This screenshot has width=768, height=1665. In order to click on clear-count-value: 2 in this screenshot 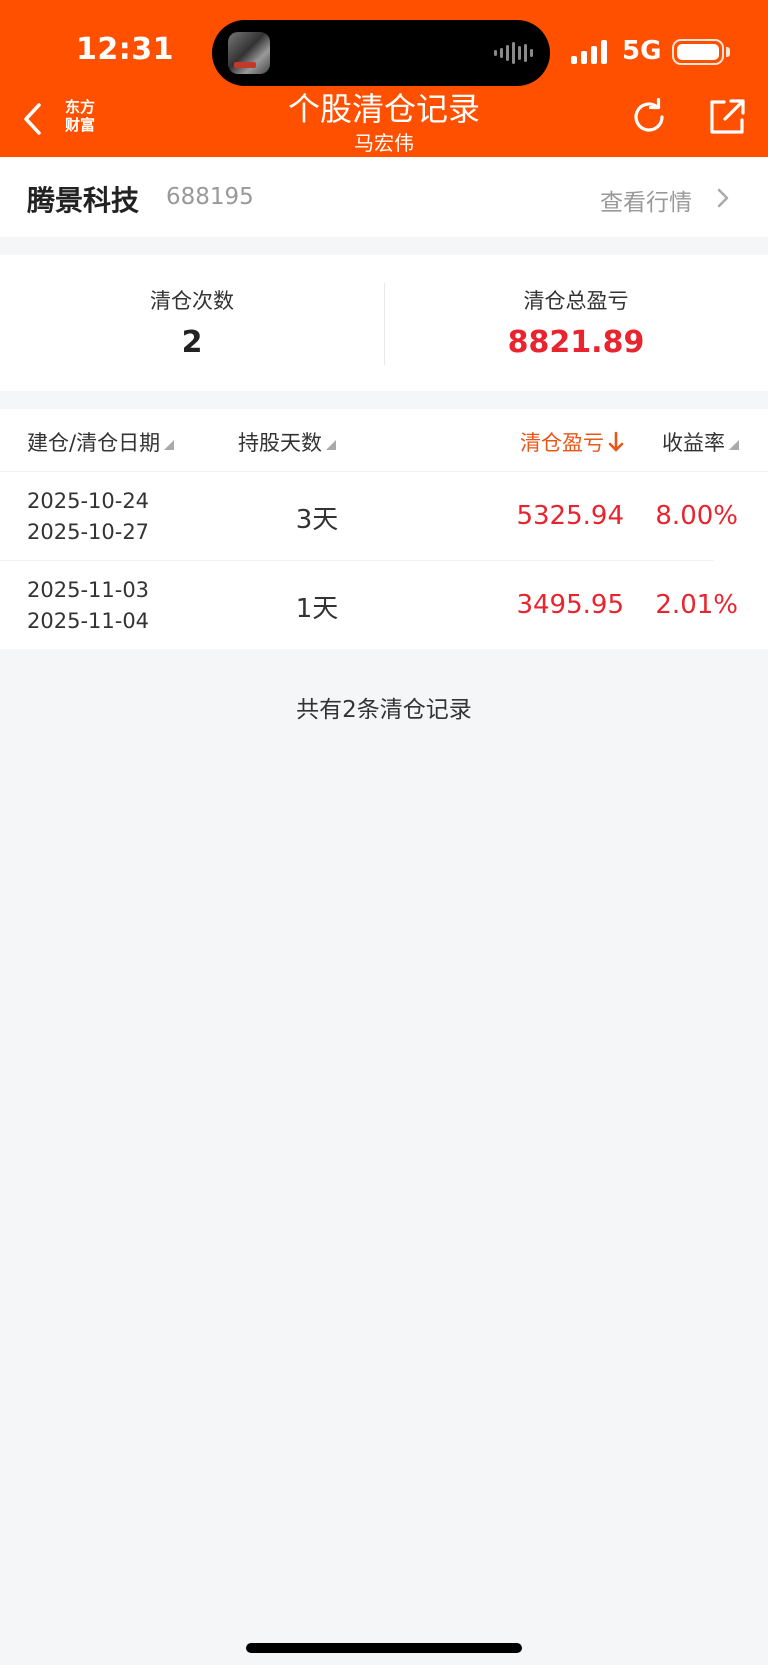, I will do `click(192, 342)`.